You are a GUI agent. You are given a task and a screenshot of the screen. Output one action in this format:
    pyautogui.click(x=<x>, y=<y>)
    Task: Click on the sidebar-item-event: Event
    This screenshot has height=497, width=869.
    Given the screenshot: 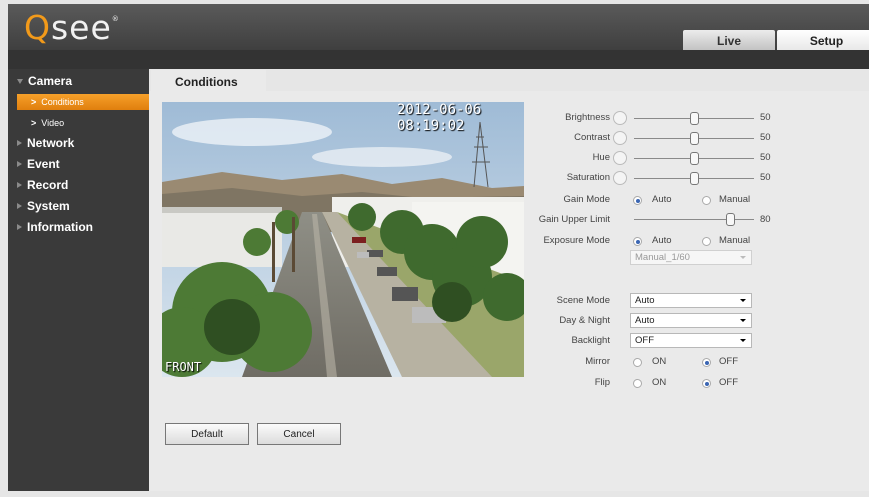 What is the action you would take?
    pyautogui.click(x=78, y=164)
    